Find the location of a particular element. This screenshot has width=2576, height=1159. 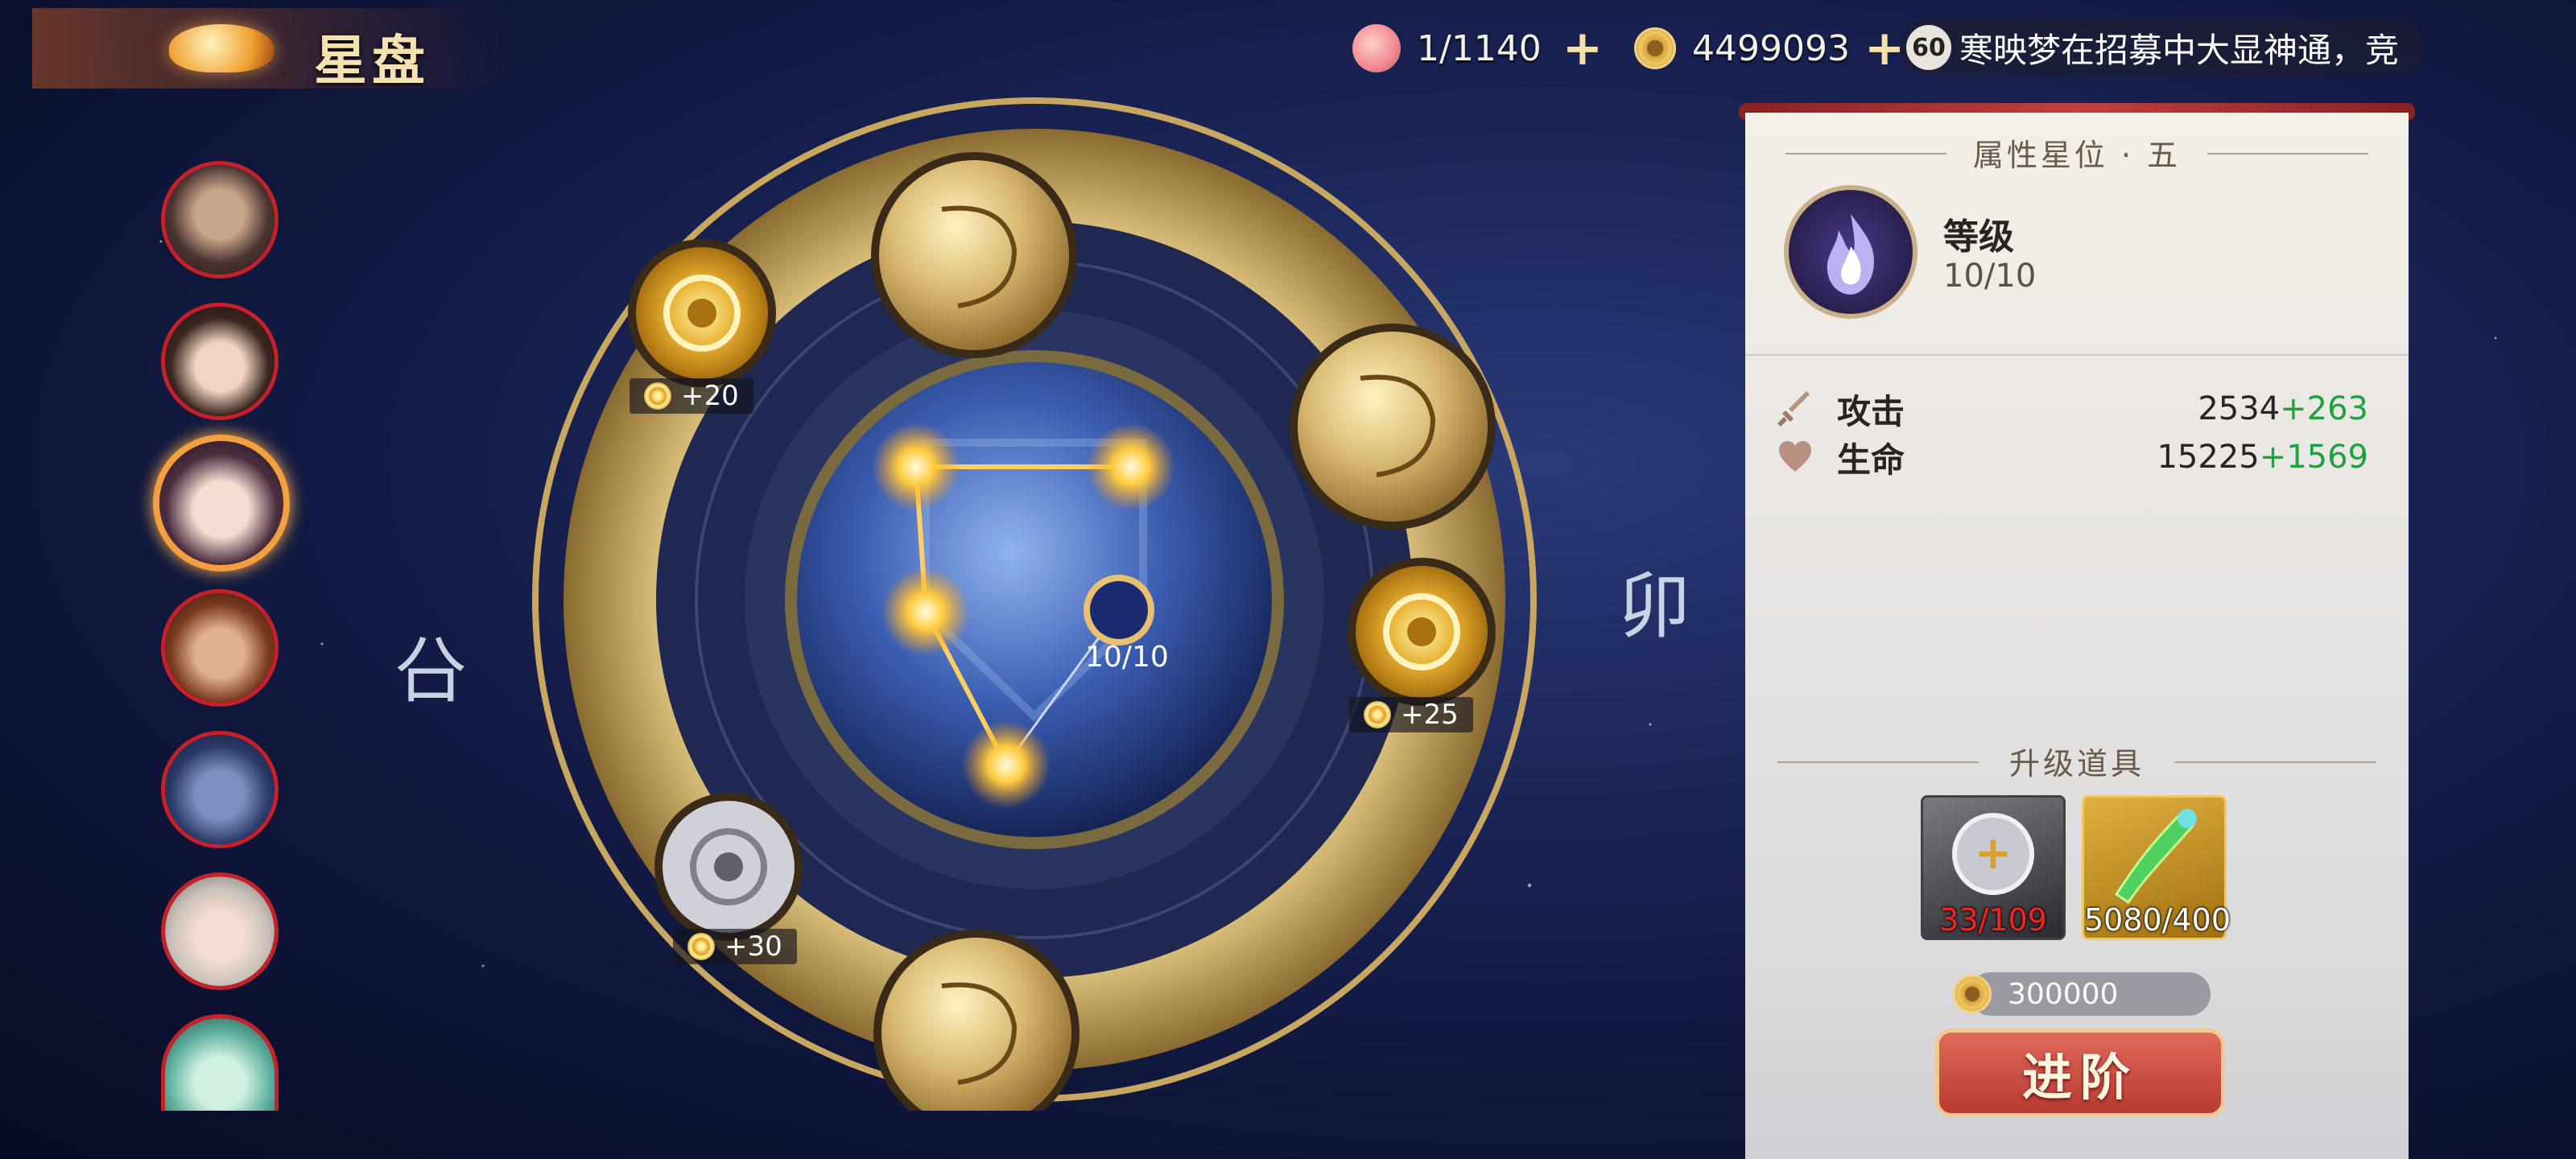

title-banner is located at coordinates (273, 48).